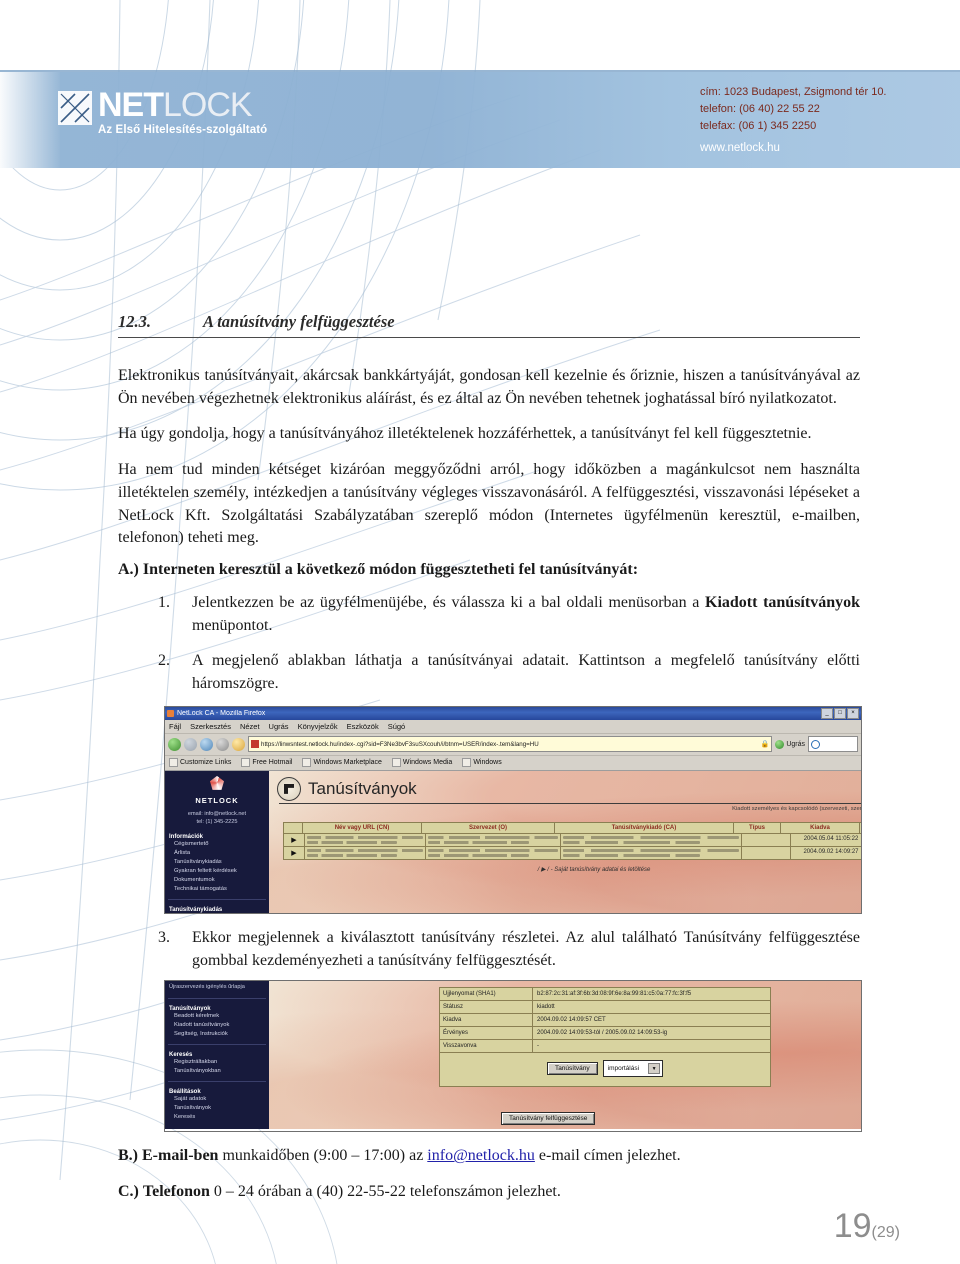  I want to click on site-favicon, so click(255, 744).